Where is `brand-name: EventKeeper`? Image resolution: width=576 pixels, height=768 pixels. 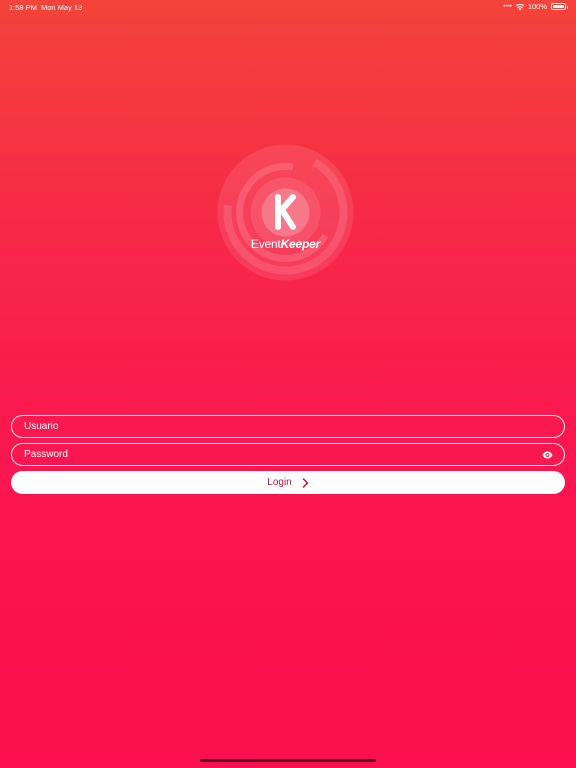
brand-name: EventKeeper is located at coordinates (285, 244).